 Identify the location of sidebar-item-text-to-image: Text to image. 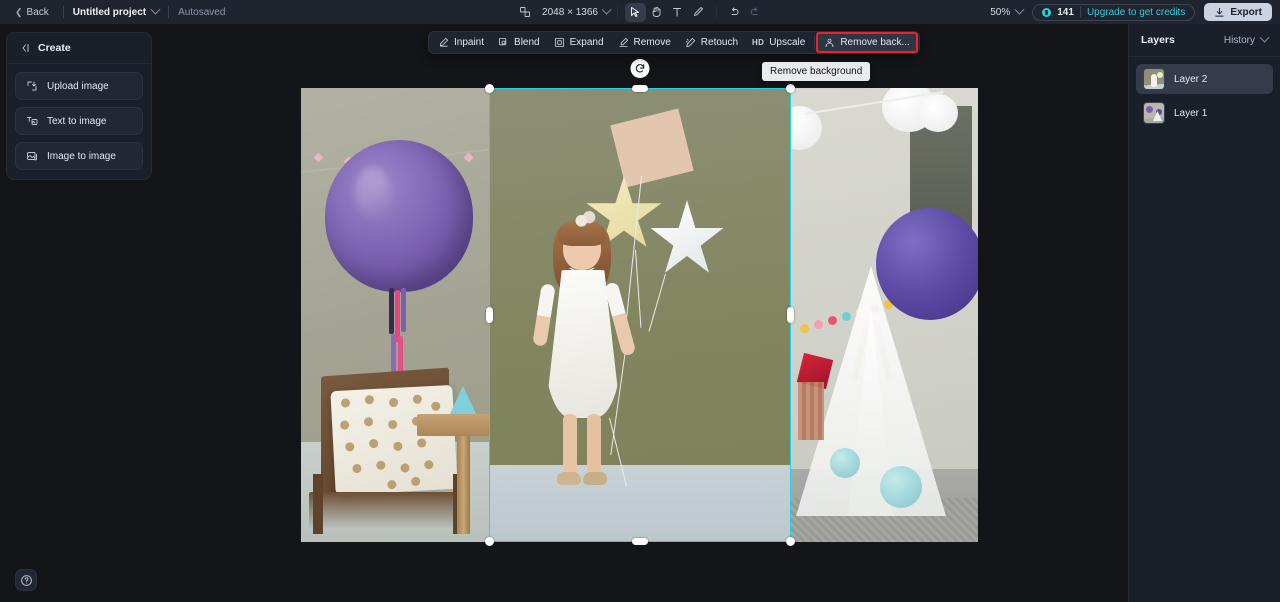
(79, 121).